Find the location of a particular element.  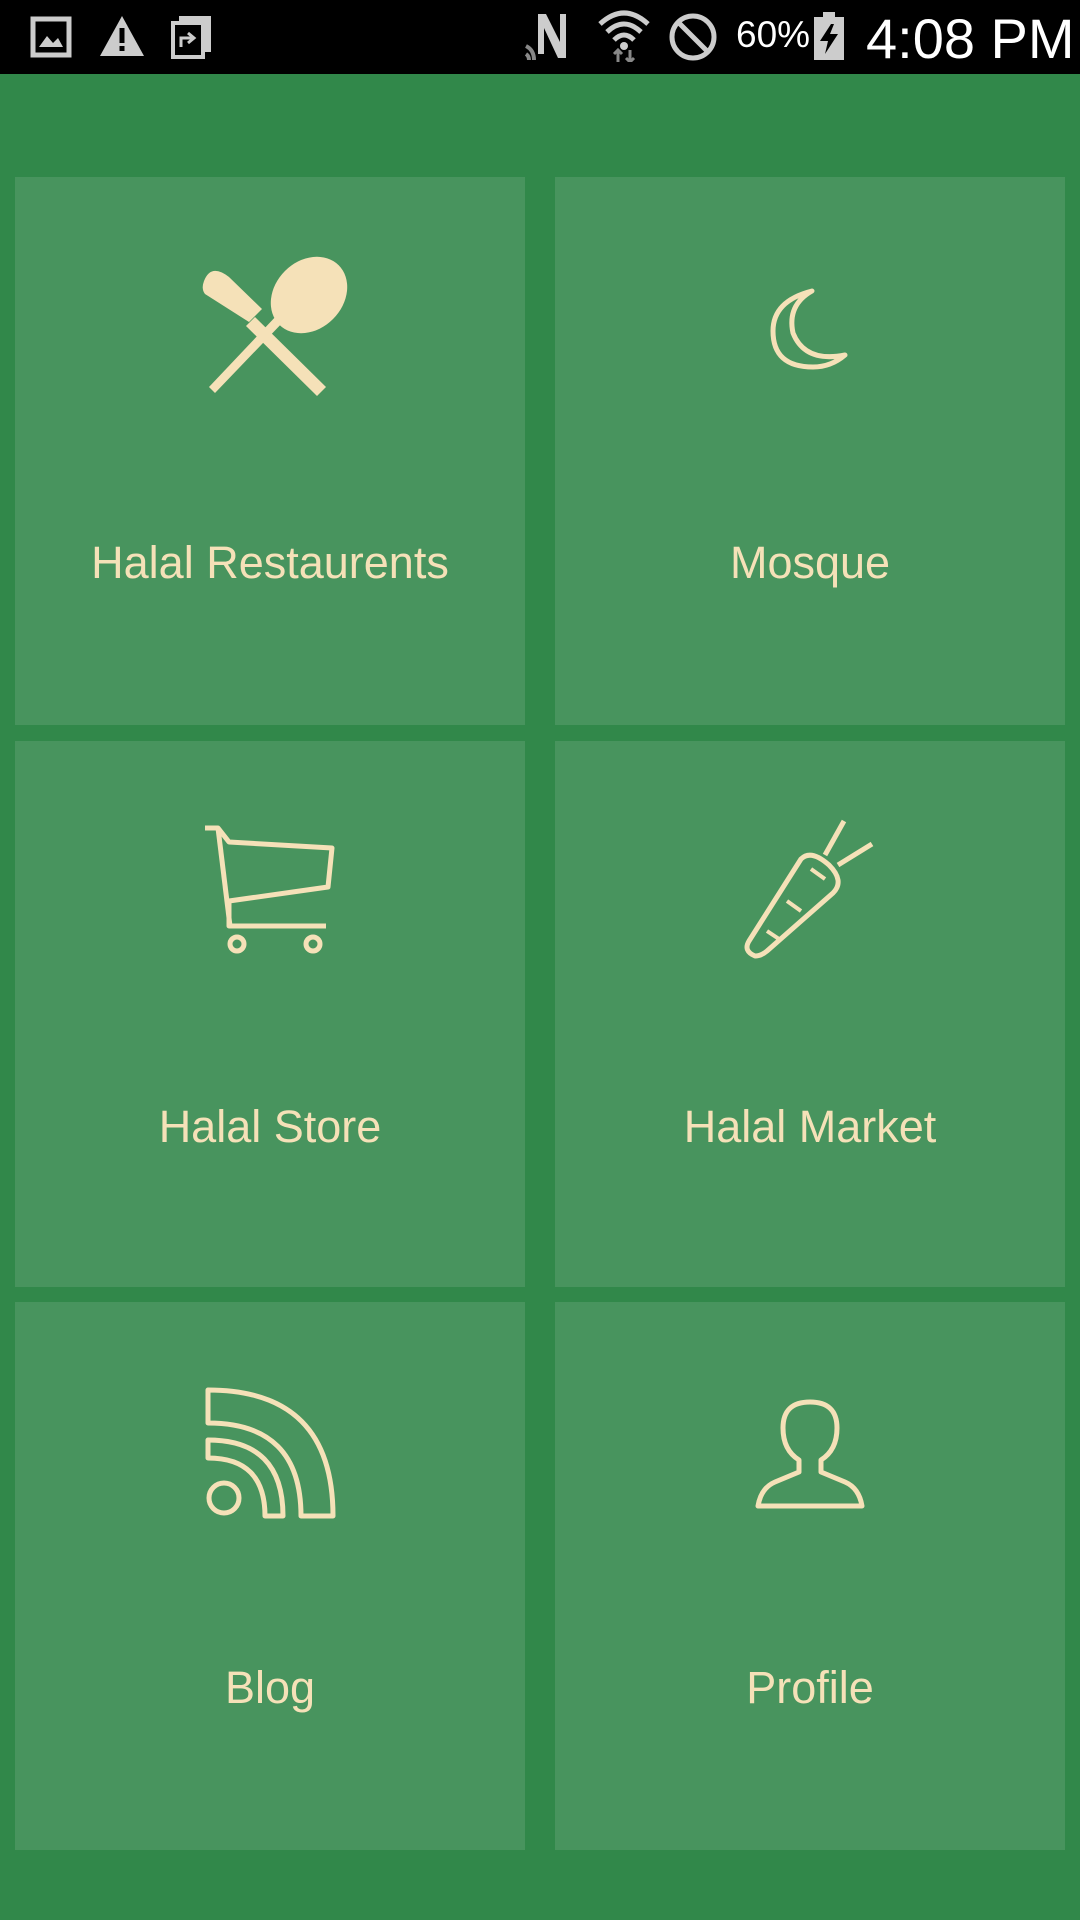

status-bar: 60% 4:08 PM is located at coordinates (540, 37).